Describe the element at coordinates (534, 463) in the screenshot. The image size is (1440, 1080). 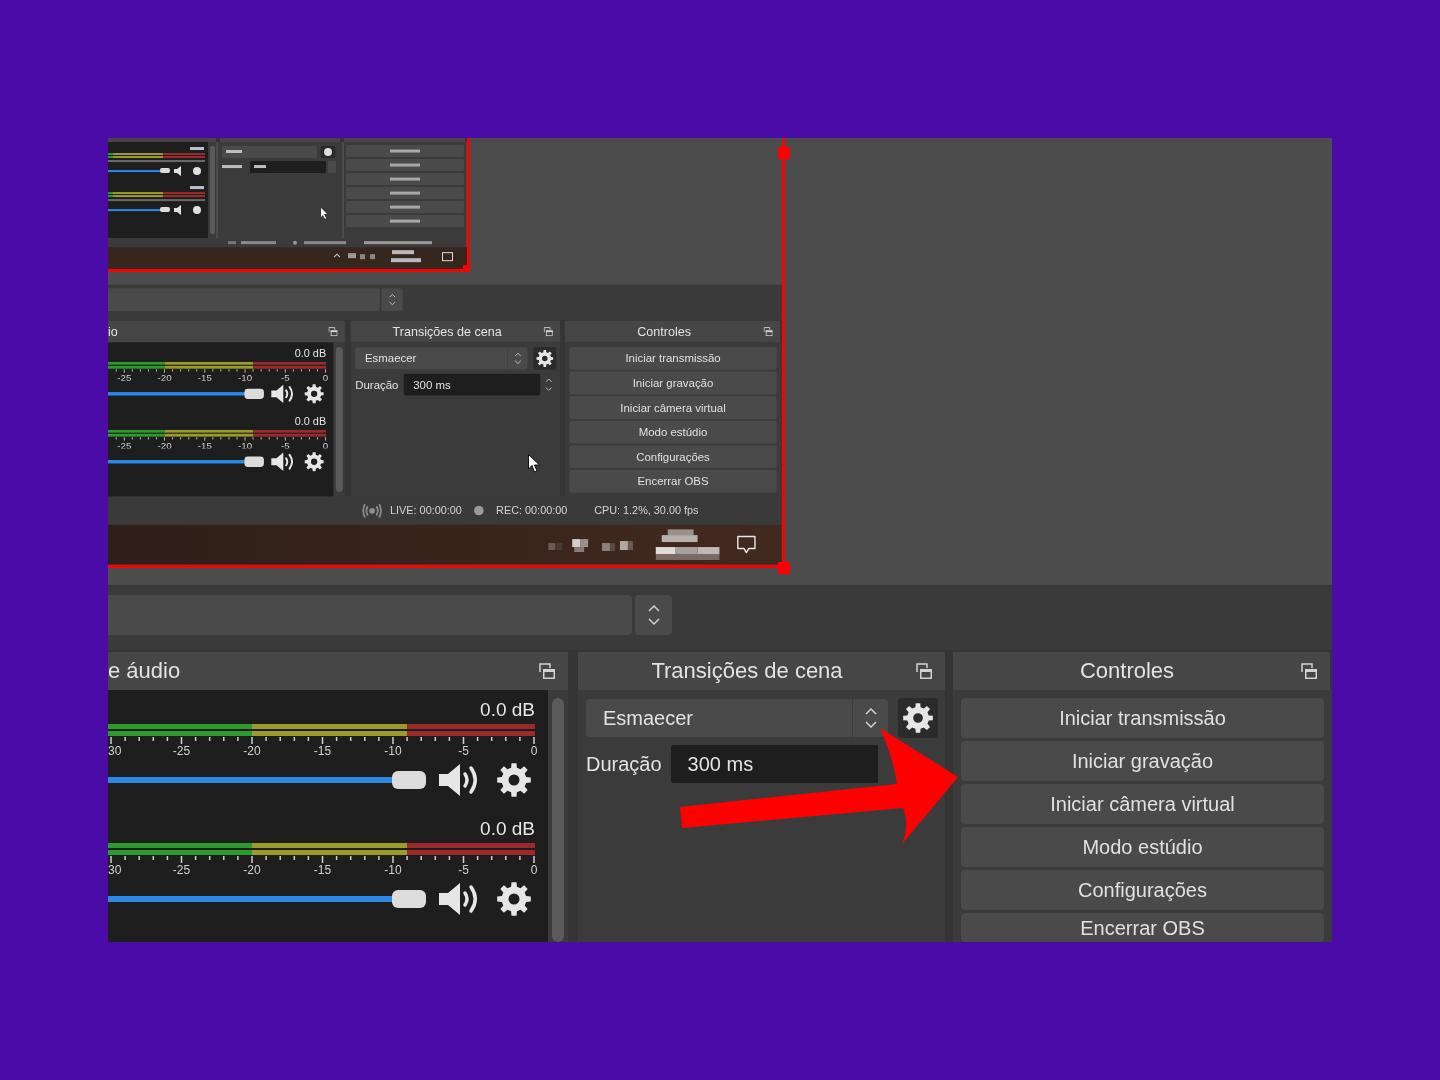
I see `cursor-icon` at that location.